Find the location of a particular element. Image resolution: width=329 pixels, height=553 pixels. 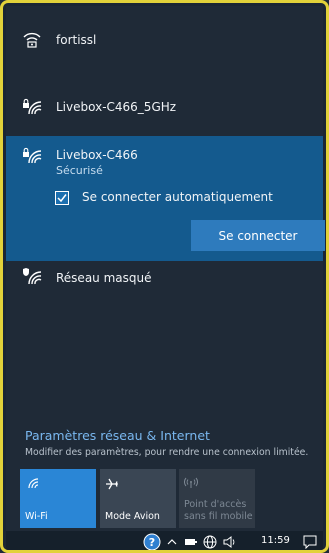

network-name: fortissl is located at coordinates (76, 40).